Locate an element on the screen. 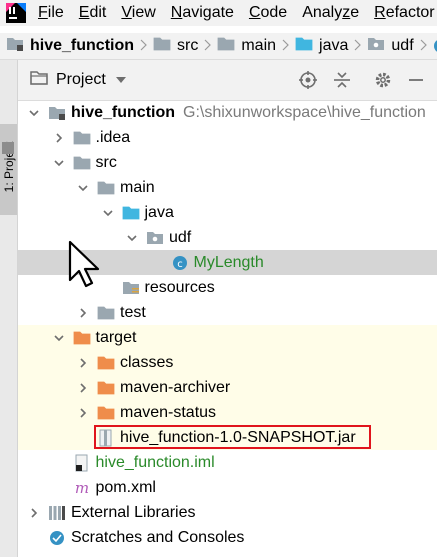 This screenshot has height=557, width=437. gear-icon is located at coordinates (383, 80).